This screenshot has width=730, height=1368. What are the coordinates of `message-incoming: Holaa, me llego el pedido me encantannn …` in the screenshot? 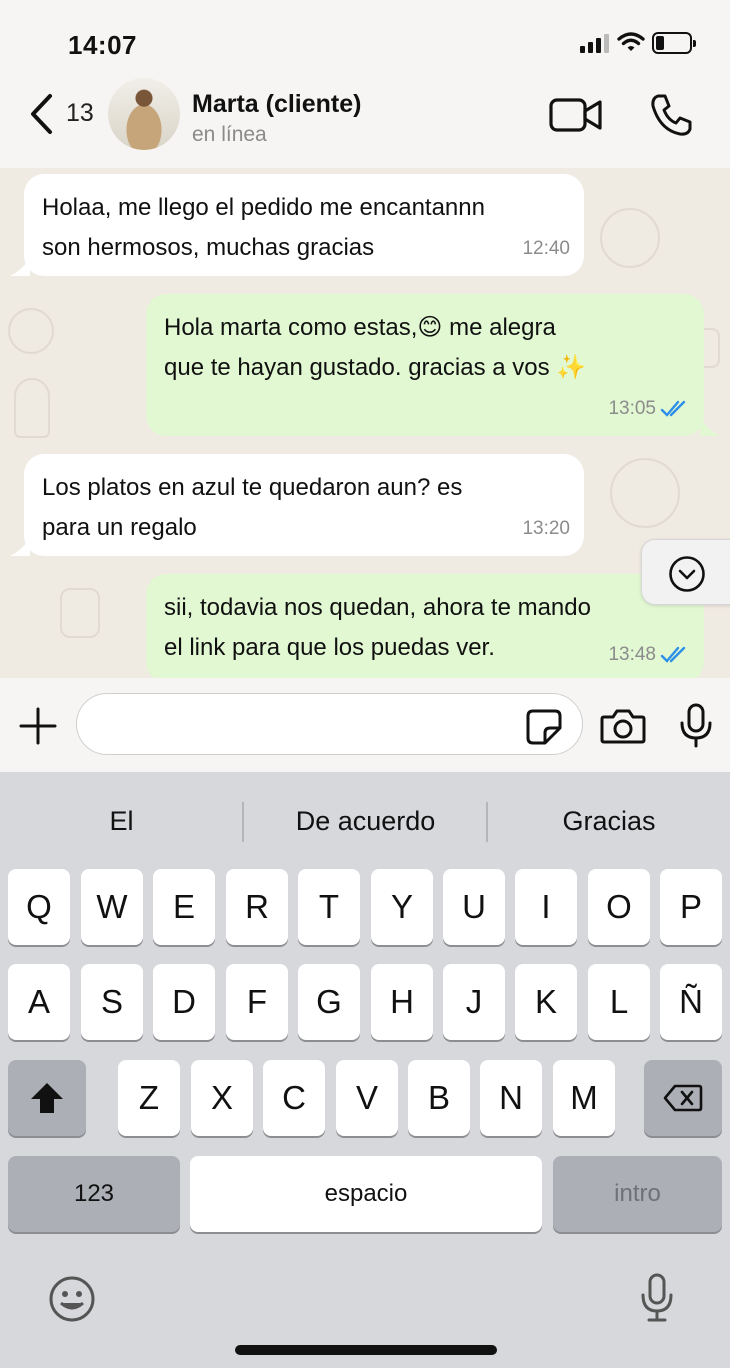 It's located at (304, 225).